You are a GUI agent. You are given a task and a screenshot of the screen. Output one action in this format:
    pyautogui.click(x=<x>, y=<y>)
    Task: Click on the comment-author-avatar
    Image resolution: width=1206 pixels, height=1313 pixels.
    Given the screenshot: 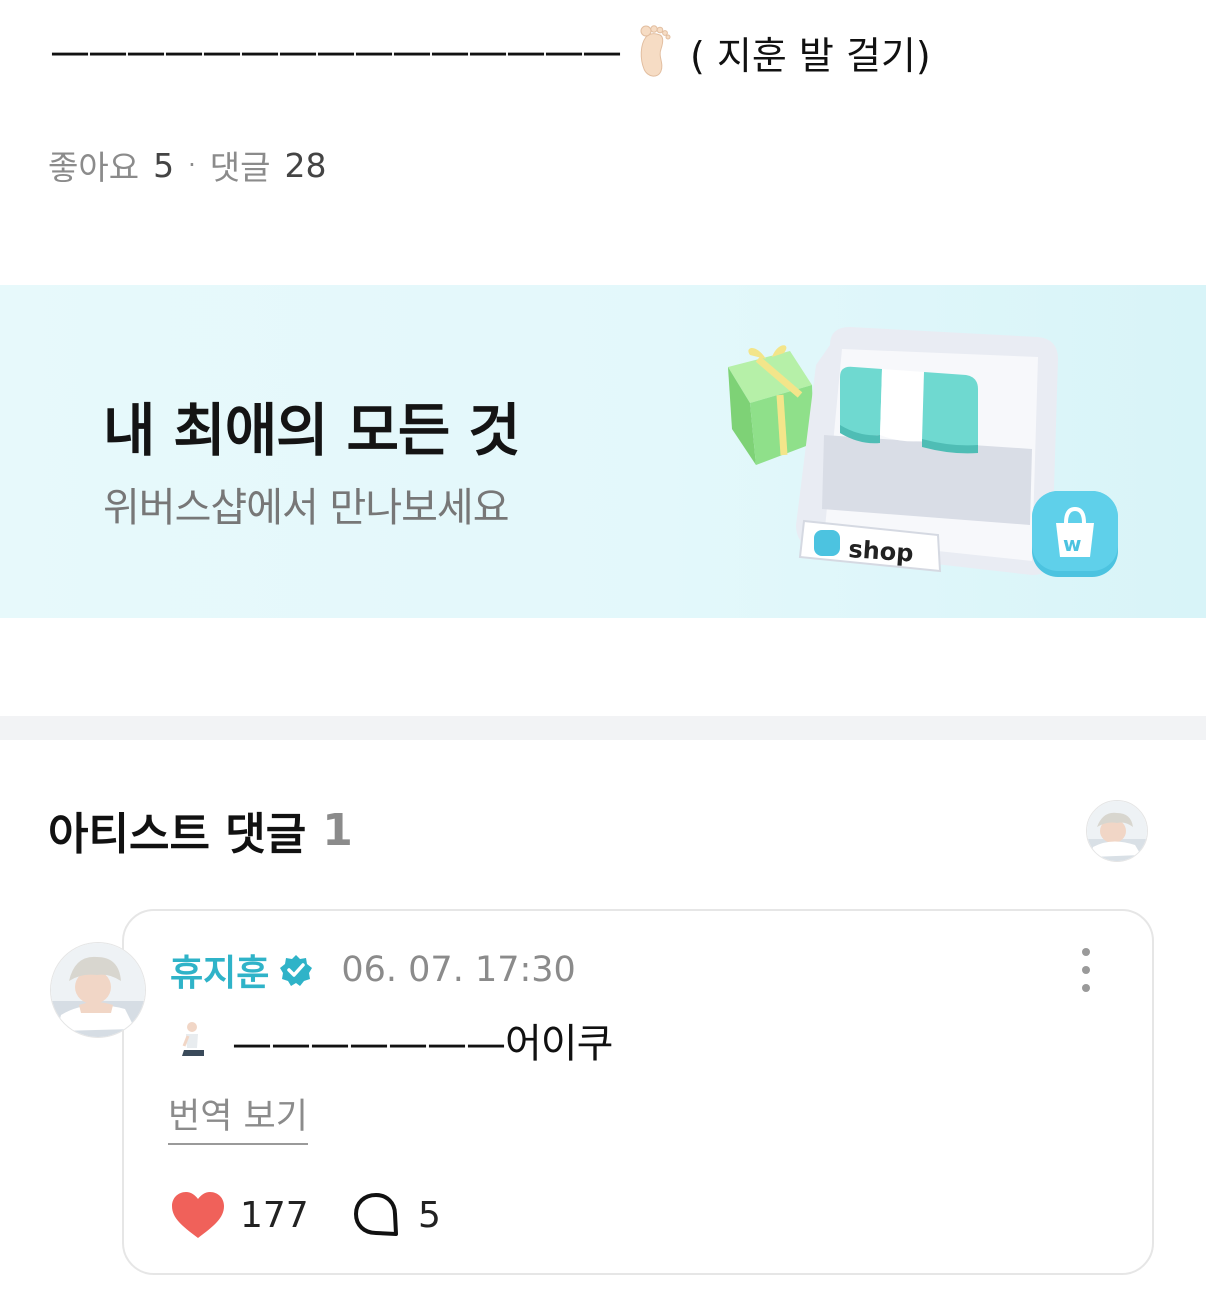 What is the action you would take?
    pyautogui.click(x=98, y=990)
    